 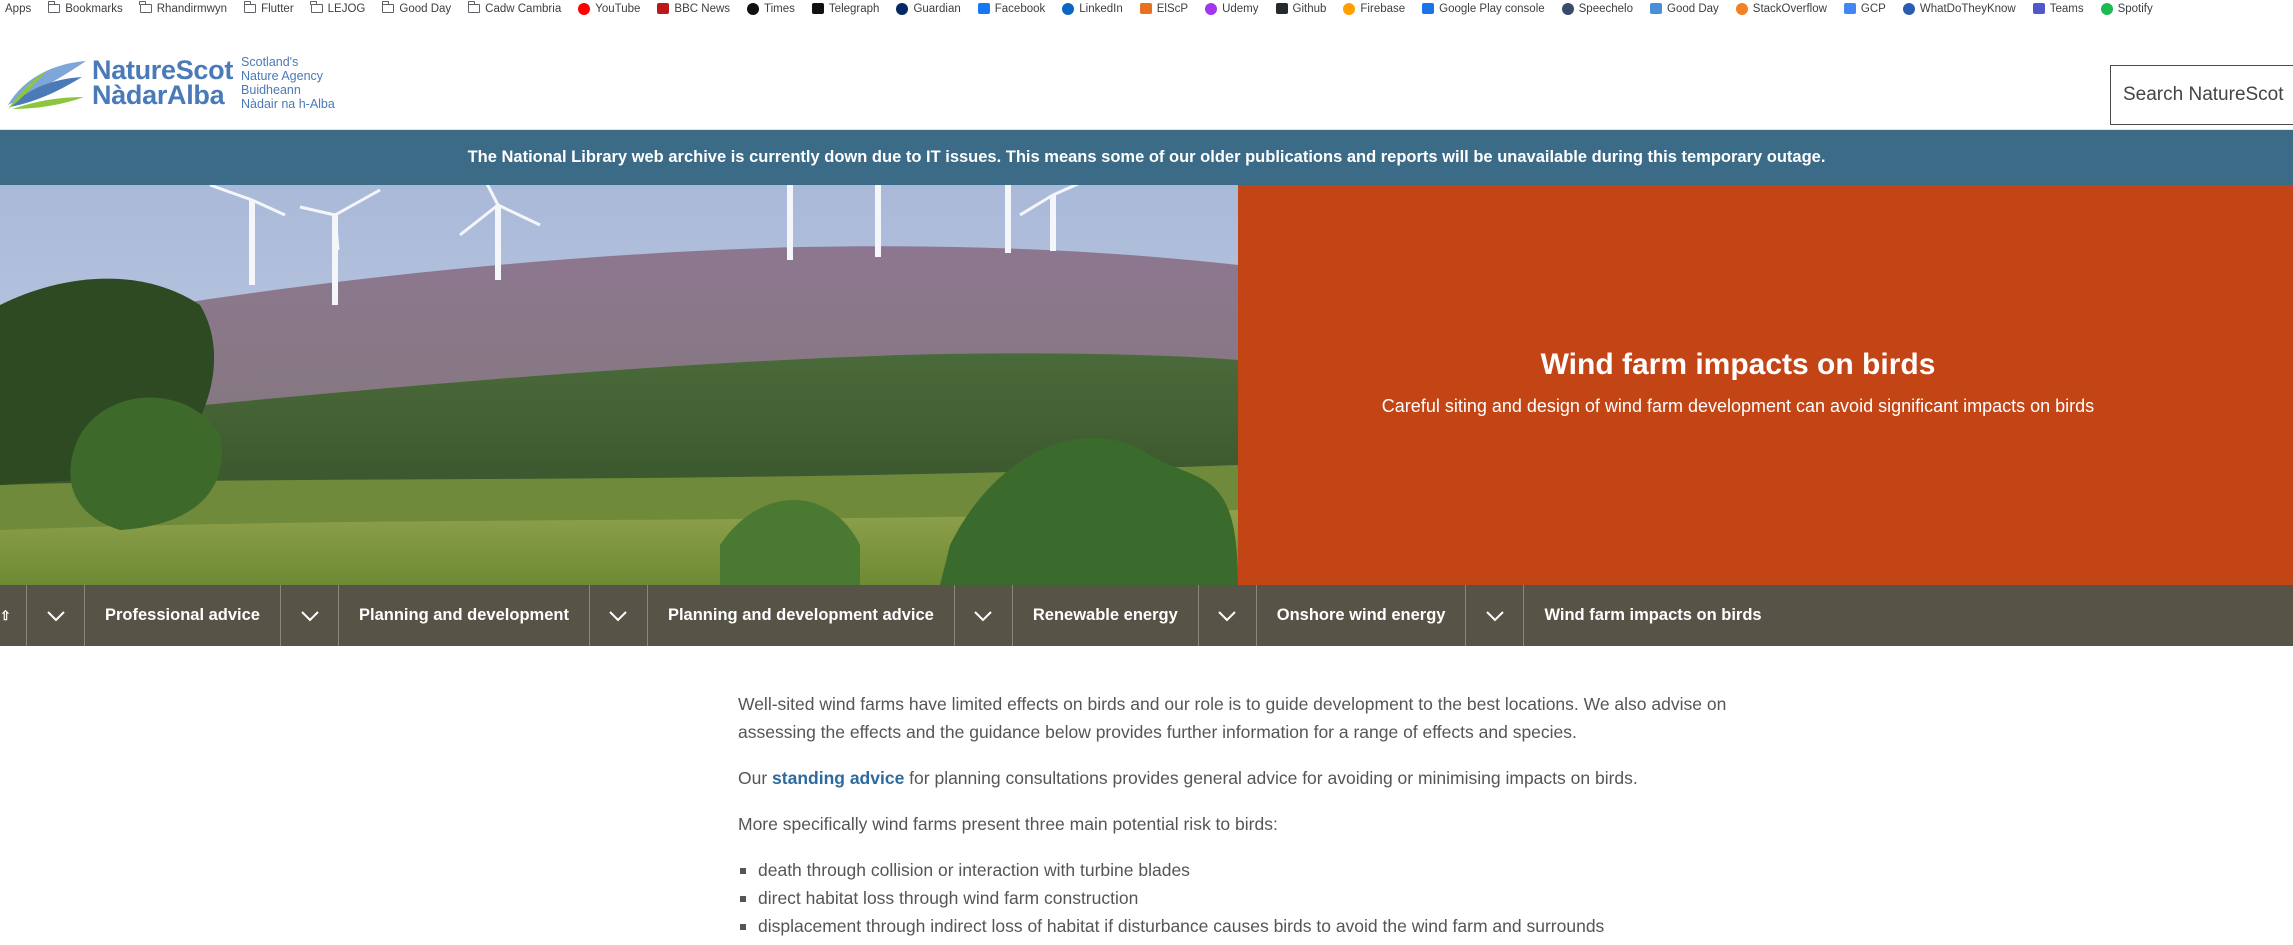 What do you see at coordinates (183, 8) in the screenshot?
I see `bookmark-rhandirmwyn: Rhandirmwyn` at bounding box center [183, 8].